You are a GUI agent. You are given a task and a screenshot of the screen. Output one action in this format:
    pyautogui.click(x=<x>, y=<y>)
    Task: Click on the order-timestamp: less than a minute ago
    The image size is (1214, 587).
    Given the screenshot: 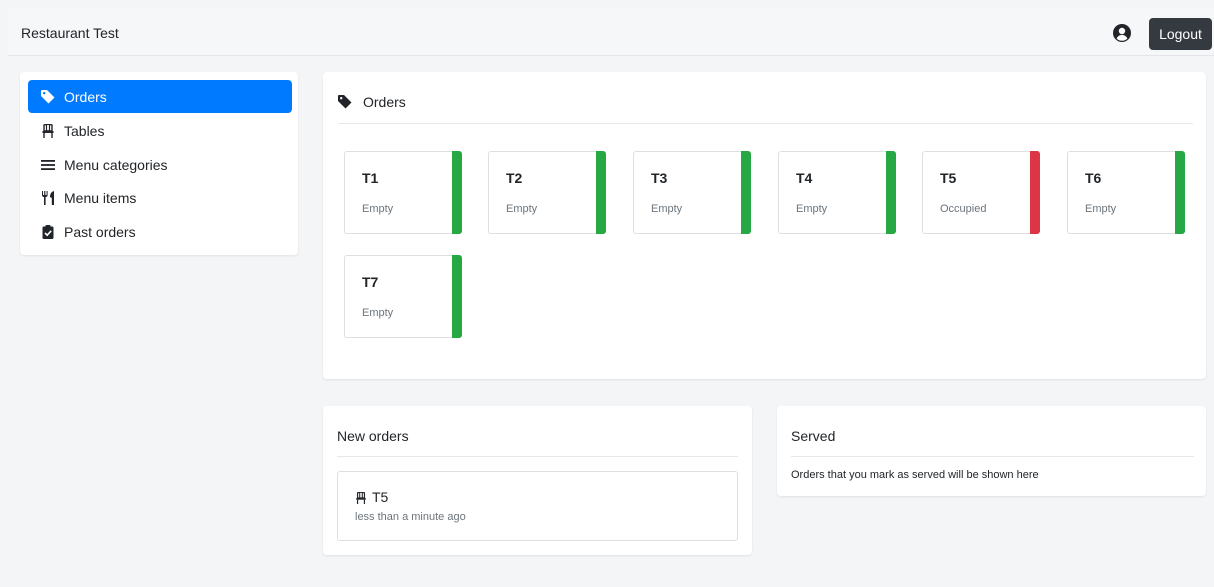 What is the action you would take?
    pyautogui.click(x=410, y=517)
    